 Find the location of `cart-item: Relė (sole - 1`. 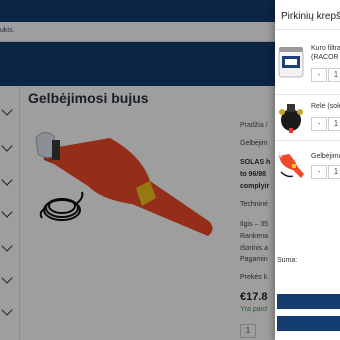

cart-item: Relė (sole - 1 is located at coordinates (307, 125).